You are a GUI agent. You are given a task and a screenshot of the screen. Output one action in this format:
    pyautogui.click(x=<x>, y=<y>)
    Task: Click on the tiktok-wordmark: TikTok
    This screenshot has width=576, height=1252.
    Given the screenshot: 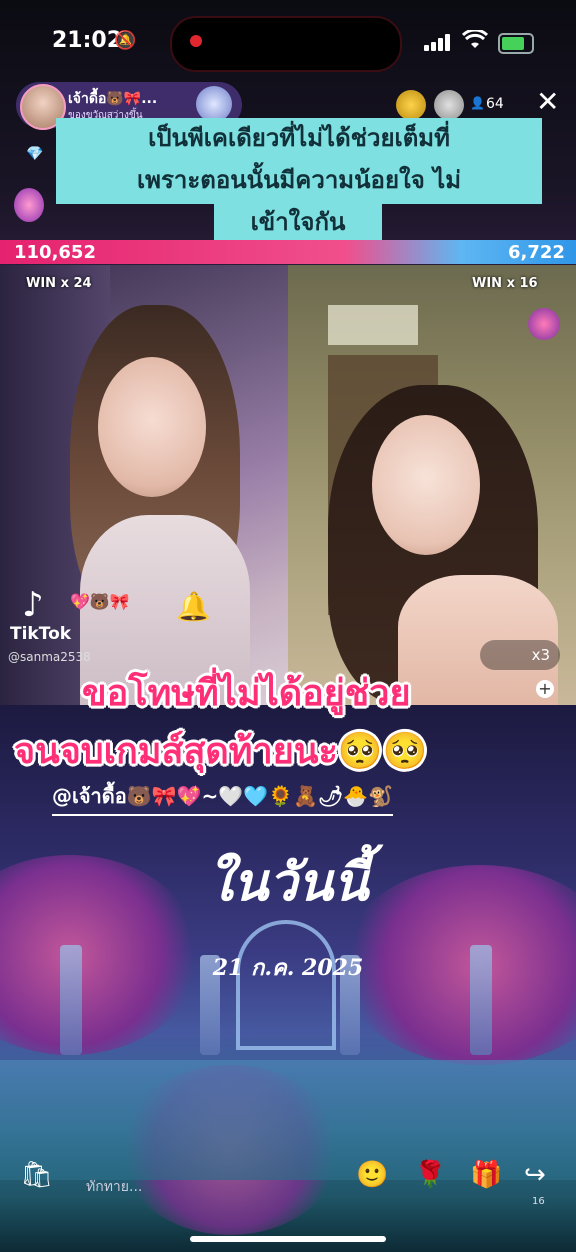 What is the action you would take?
    pyautogui.click(x=41, y=634)
    